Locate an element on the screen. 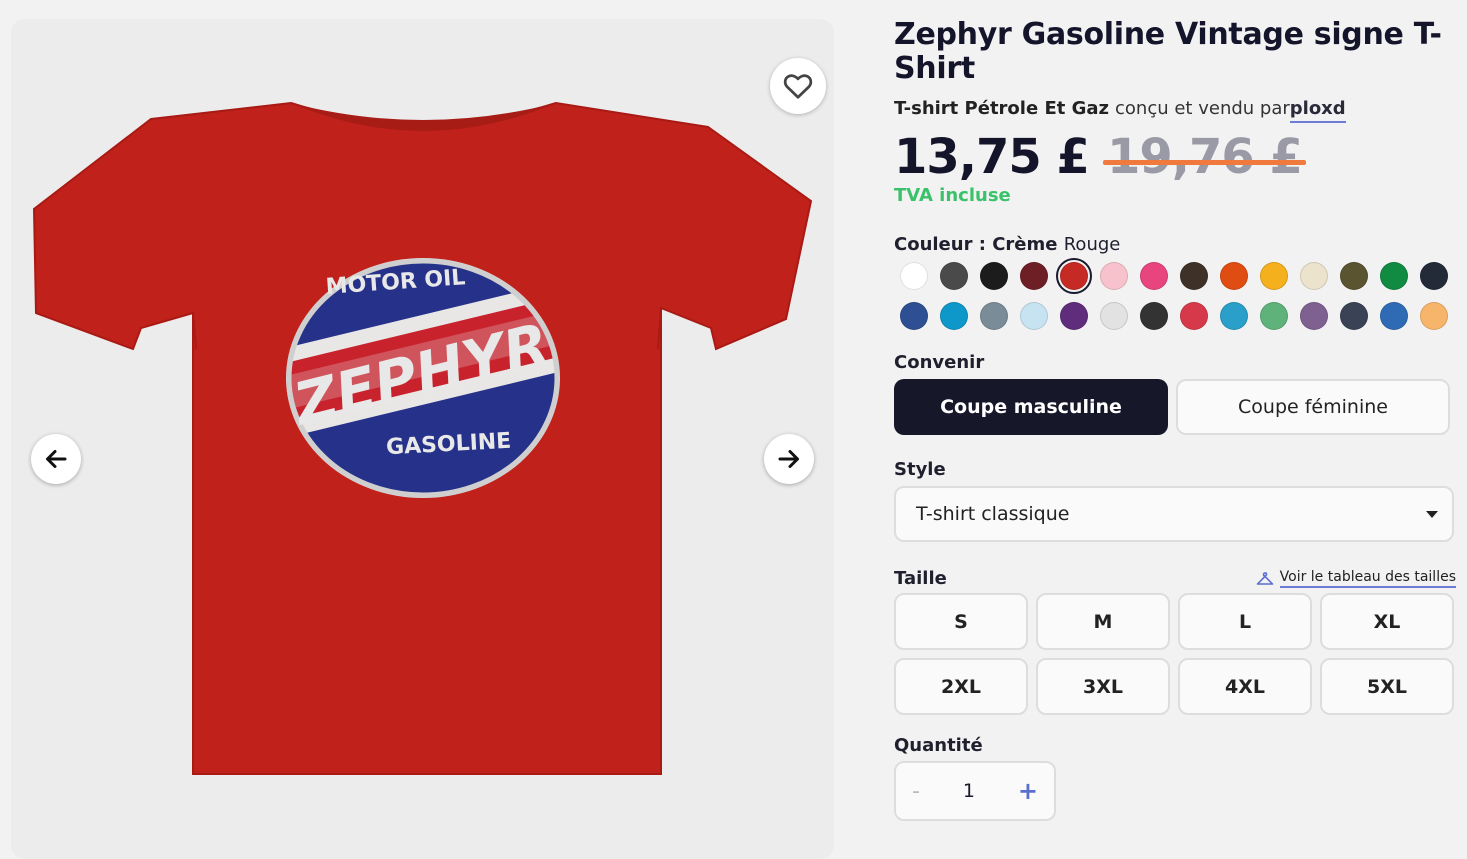 The image size is (1467, 859). style-select: T-shirt classique is located at coordinates (1174, 514).